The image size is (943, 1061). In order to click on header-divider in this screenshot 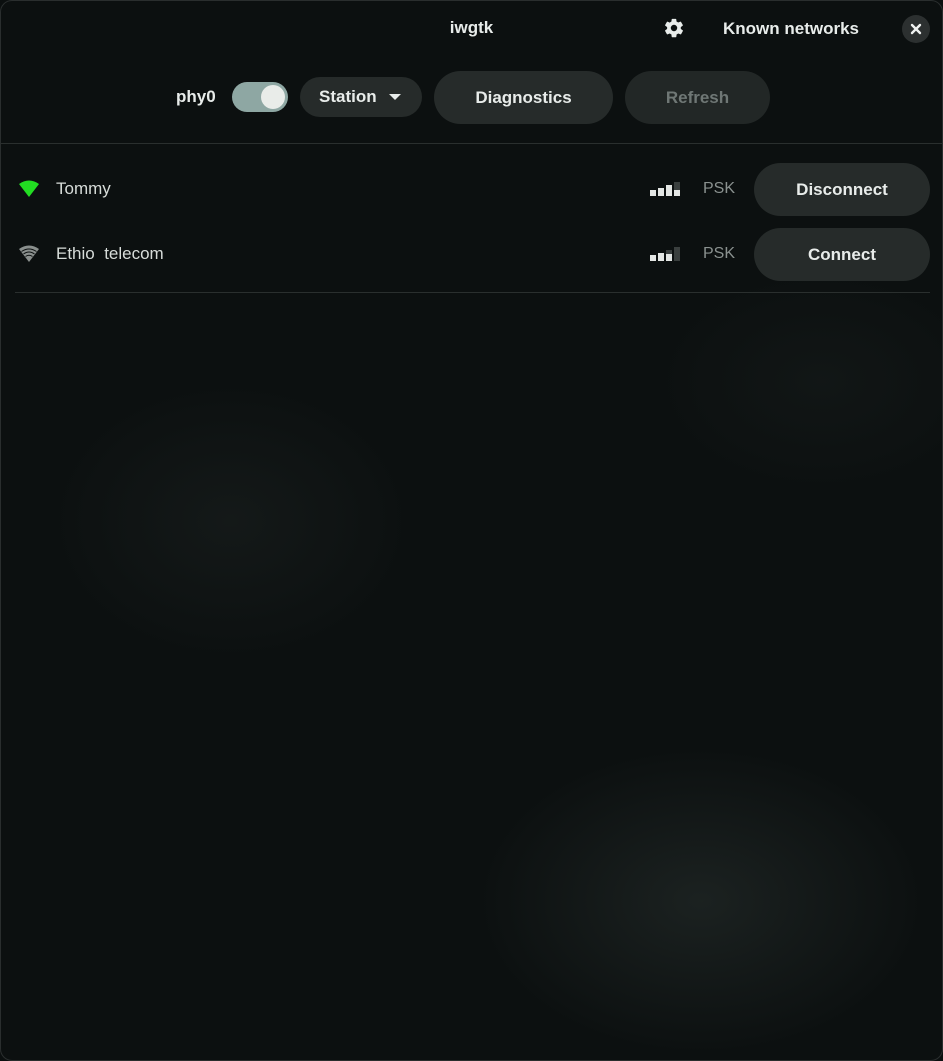, I will do `click(471, 143)`.